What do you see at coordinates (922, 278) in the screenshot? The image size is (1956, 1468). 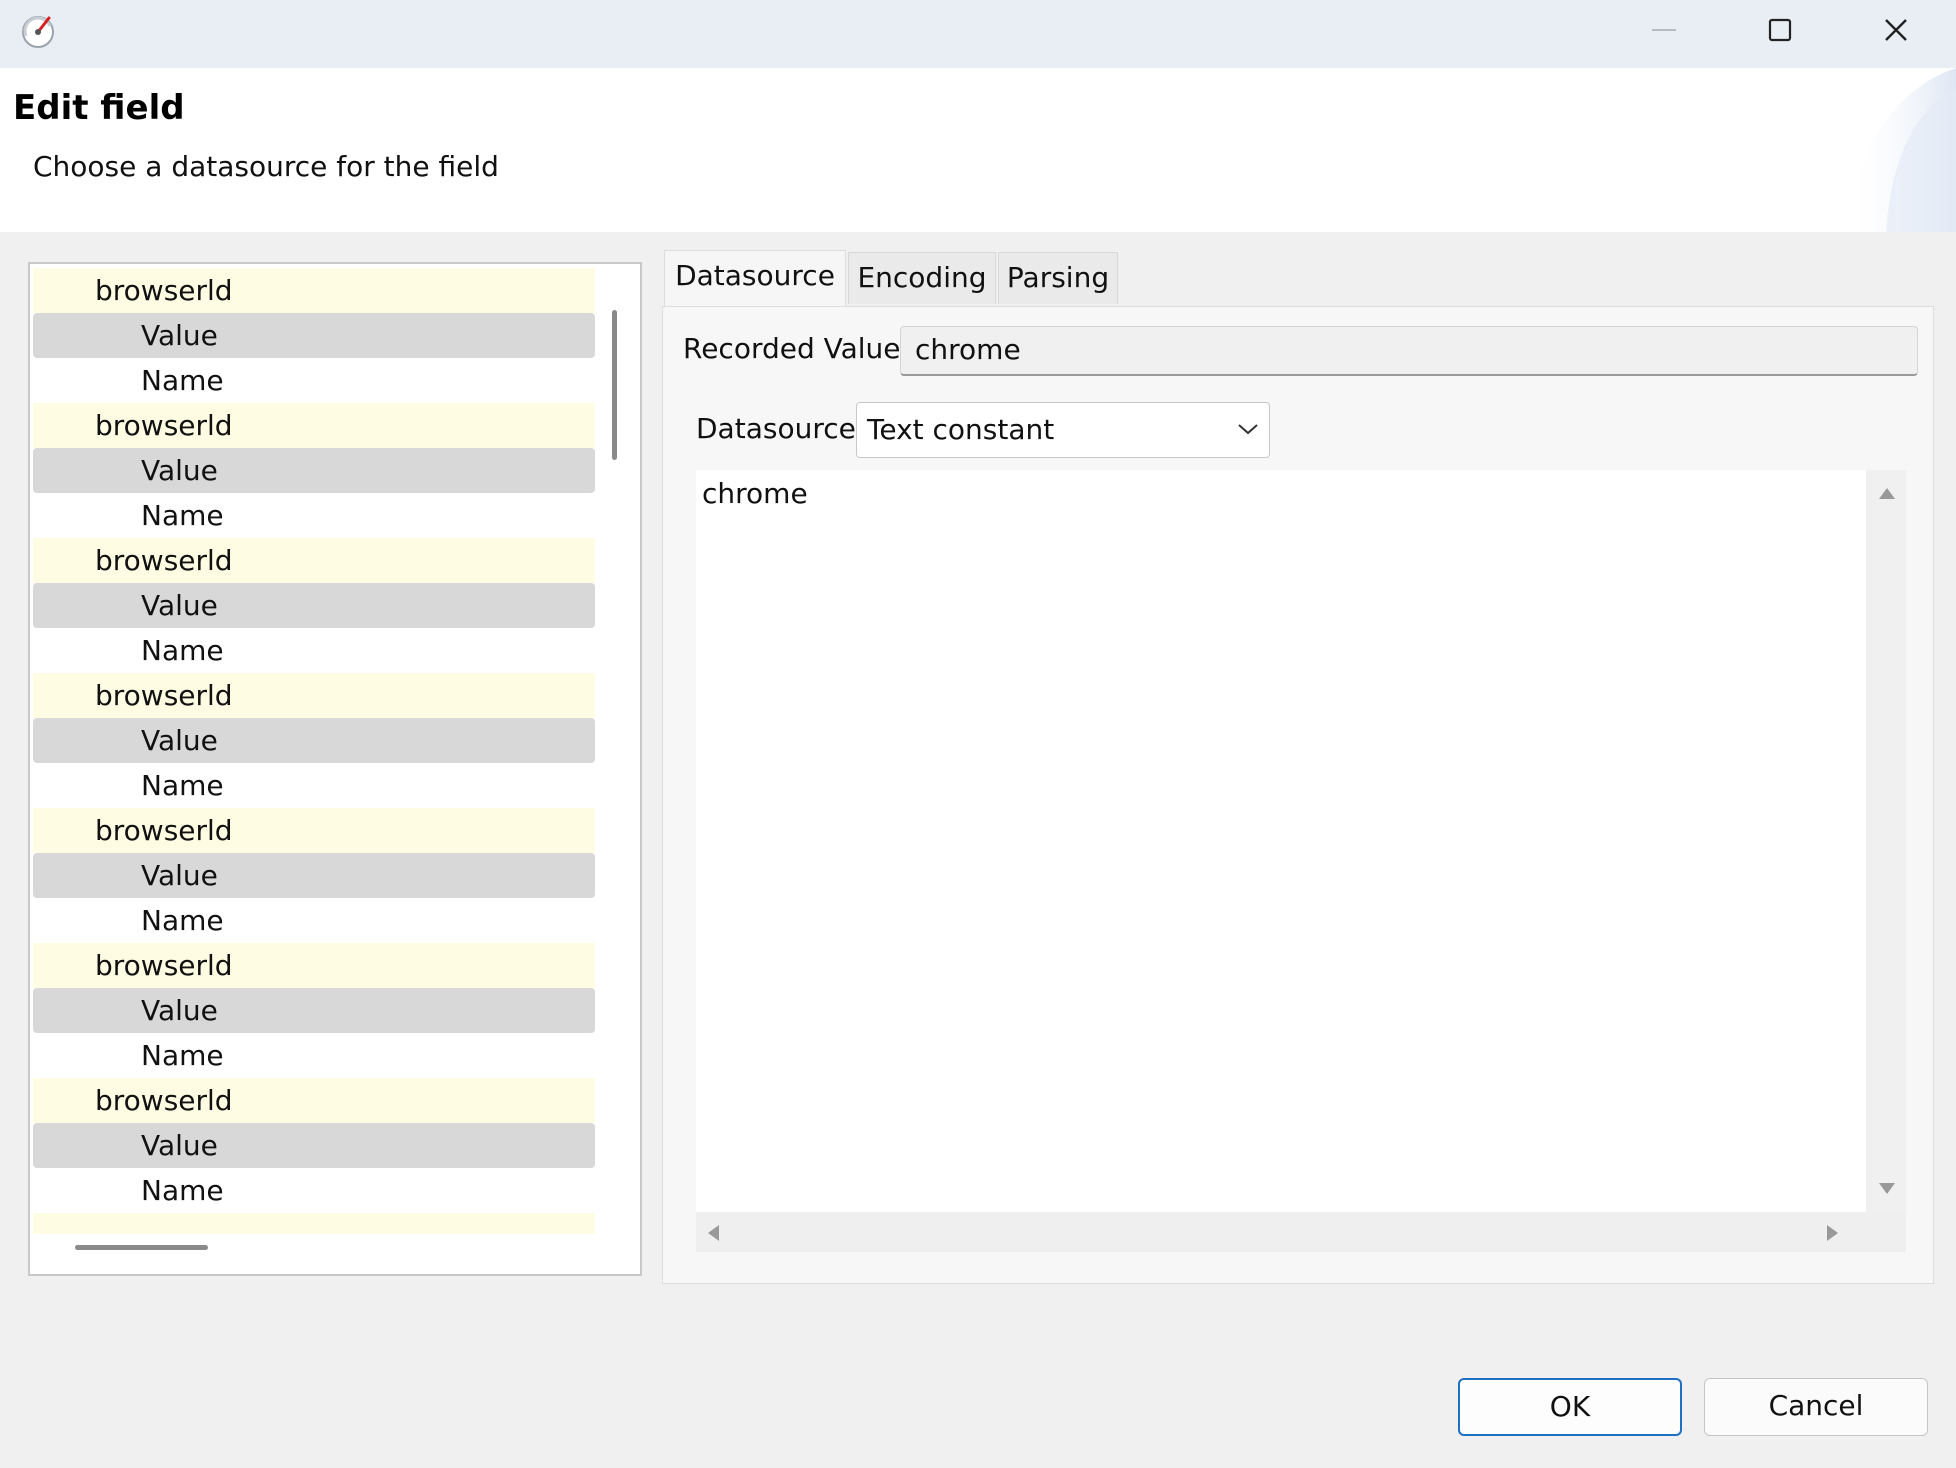 I see `tab-encoding: Encoding` at bounding box center [922, 278].